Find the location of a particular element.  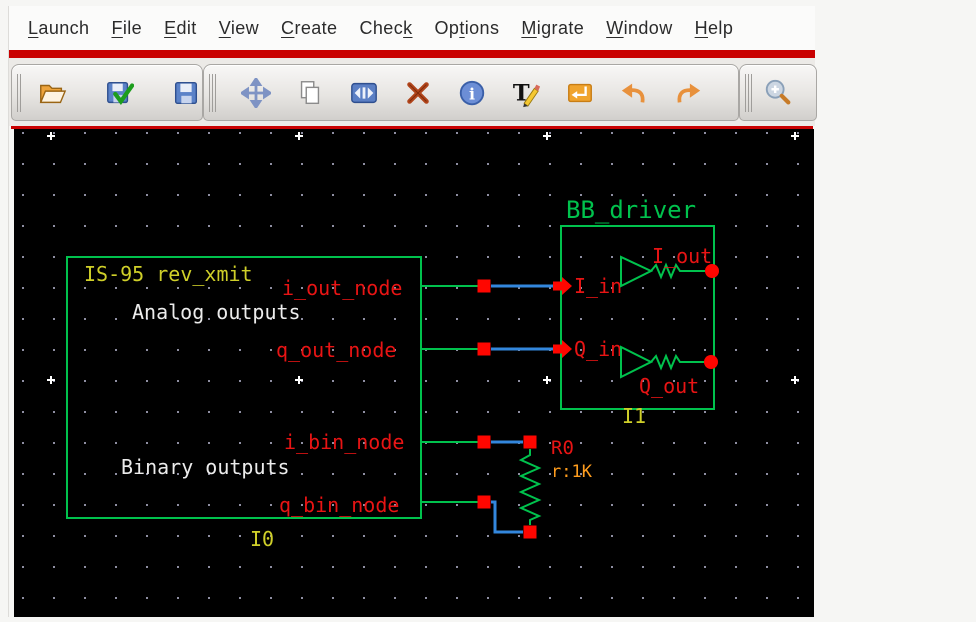

wire-q-bin-blue is located at coordinates (507, 517).